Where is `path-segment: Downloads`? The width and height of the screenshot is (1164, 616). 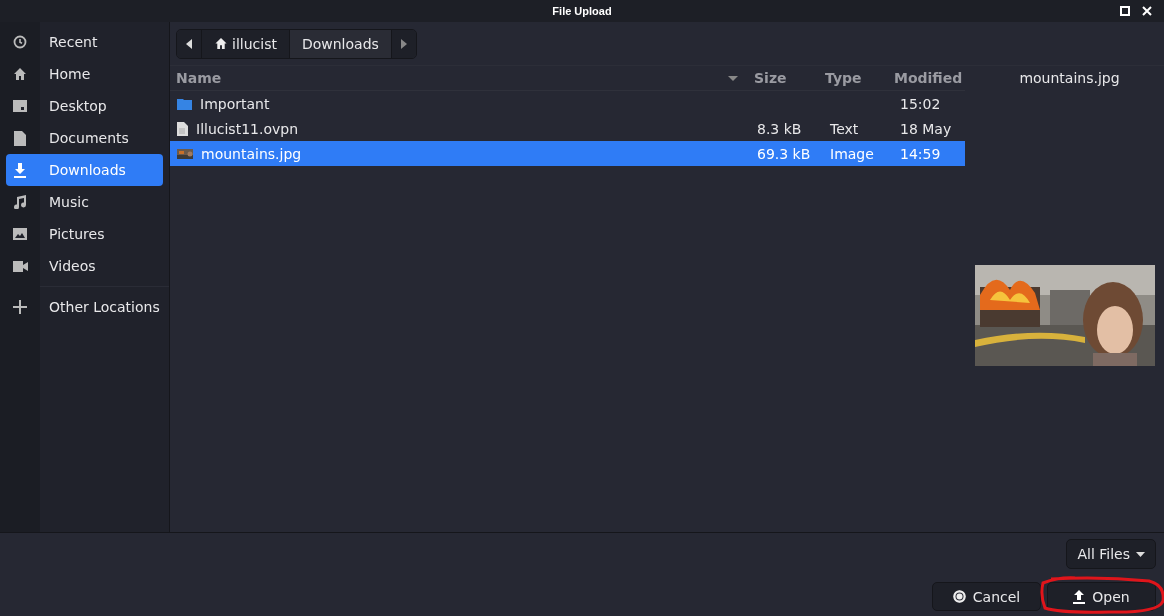
path-segment: Downloads is located at coordinates (340, 43).